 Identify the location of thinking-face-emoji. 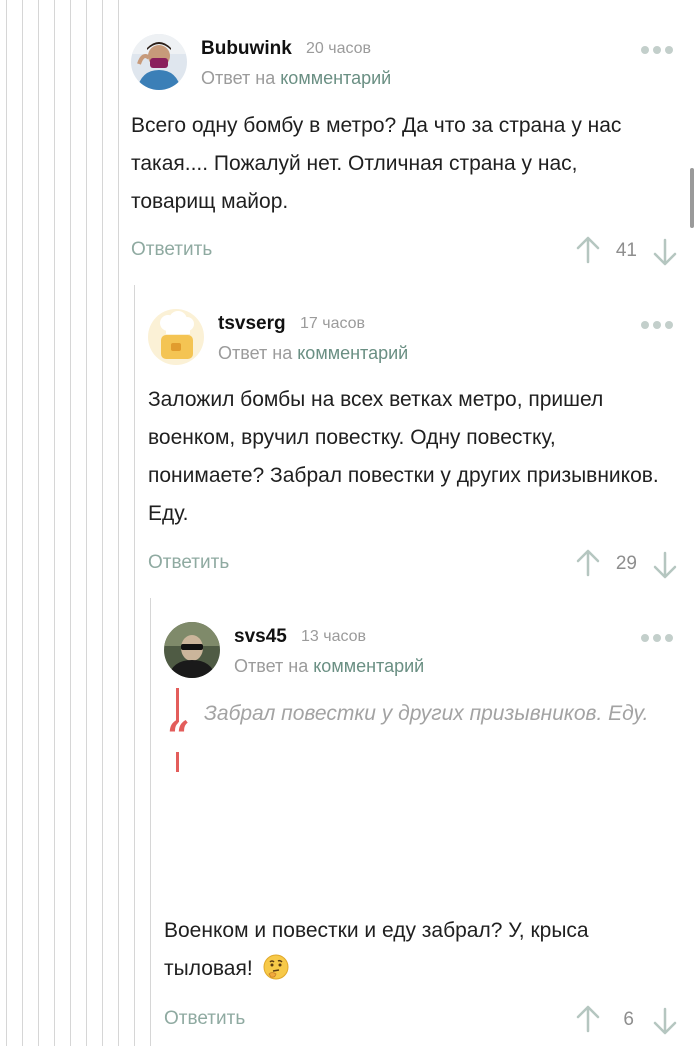
(276, 967).